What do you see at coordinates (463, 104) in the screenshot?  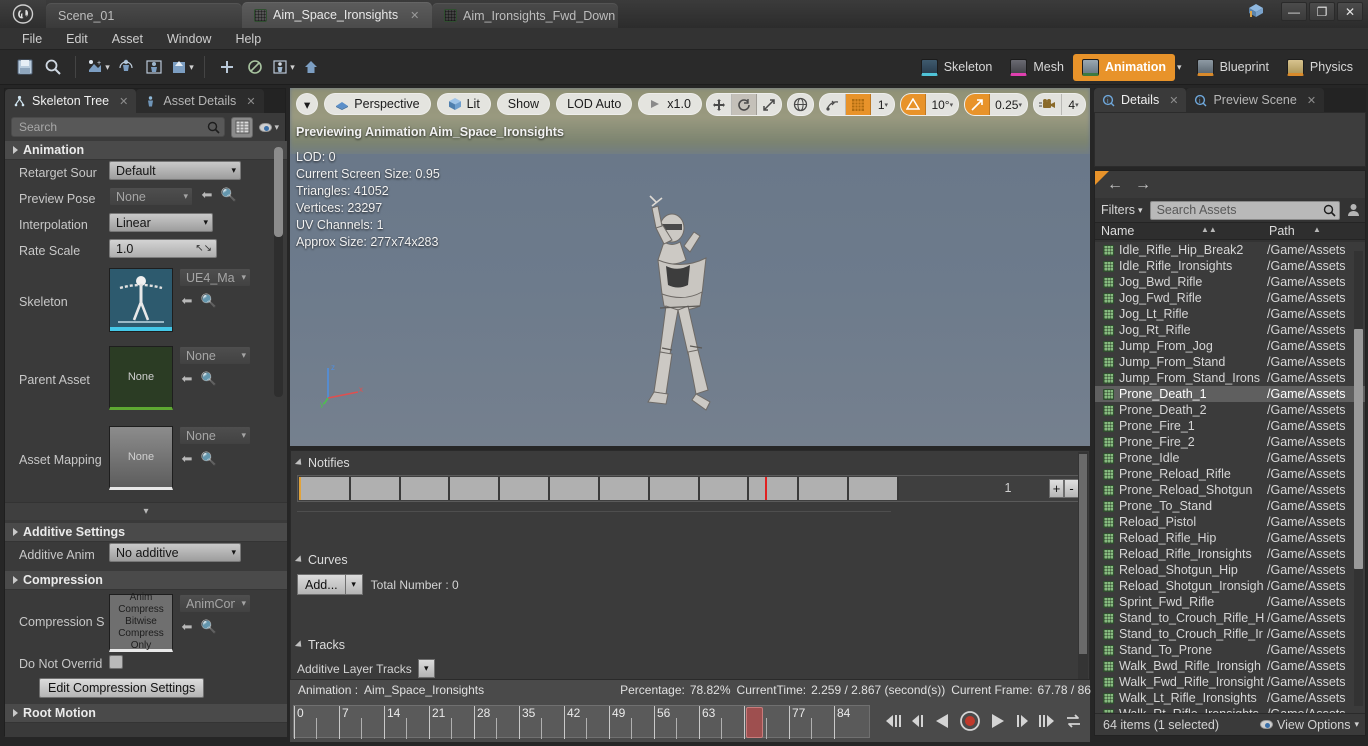 I see `view-mode-button: Lit` at bounding box center [463, 104].